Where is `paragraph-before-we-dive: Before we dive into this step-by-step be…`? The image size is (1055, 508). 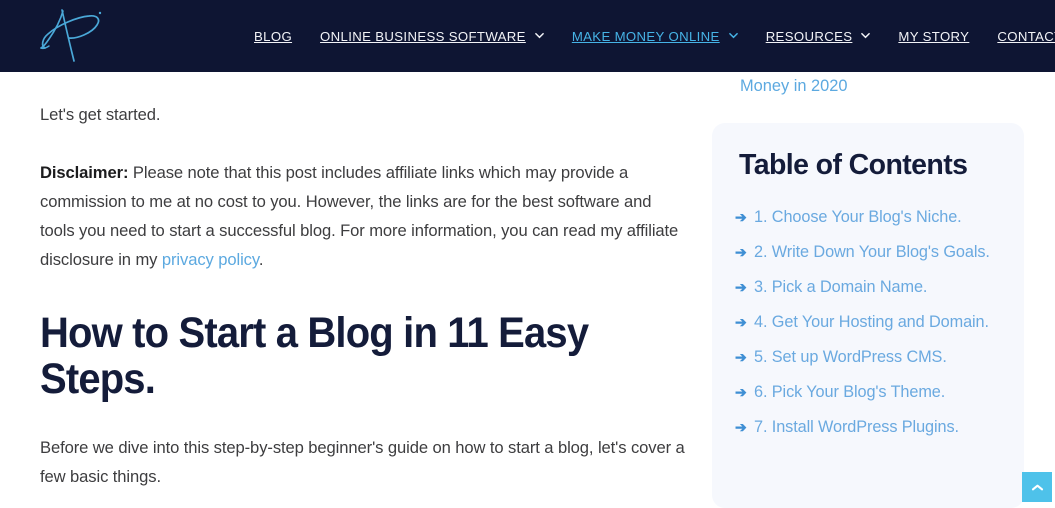 paragraph-before-we-dive: Before we dive into this step-by-step be… is located at coordinates (362, 462).